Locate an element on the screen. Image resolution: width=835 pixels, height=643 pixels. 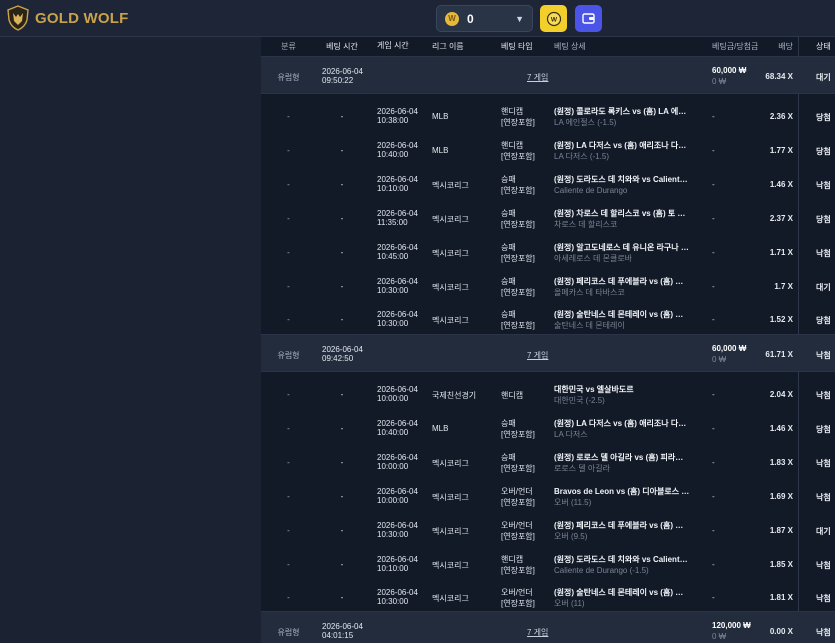
slip-amount: 60,000 ₩ 0 ₩ is located at coordinates (729, 76).